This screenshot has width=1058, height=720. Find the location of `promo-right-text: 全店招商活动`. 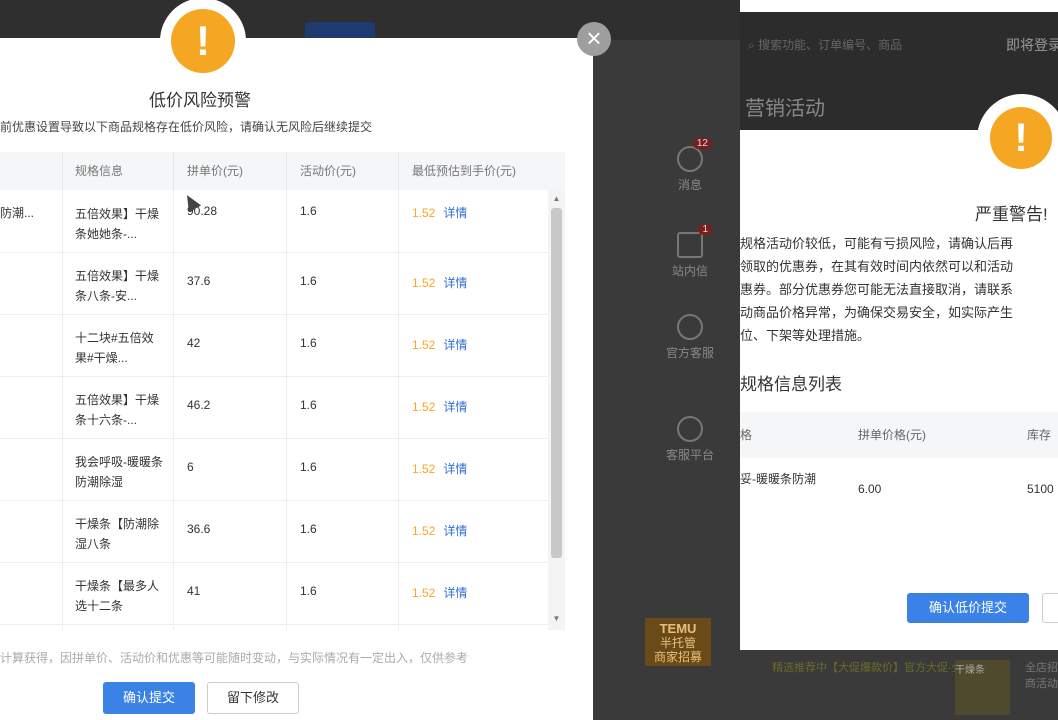

promo-right-text: 全店招商活动 is located at coordinates (1041, 676).